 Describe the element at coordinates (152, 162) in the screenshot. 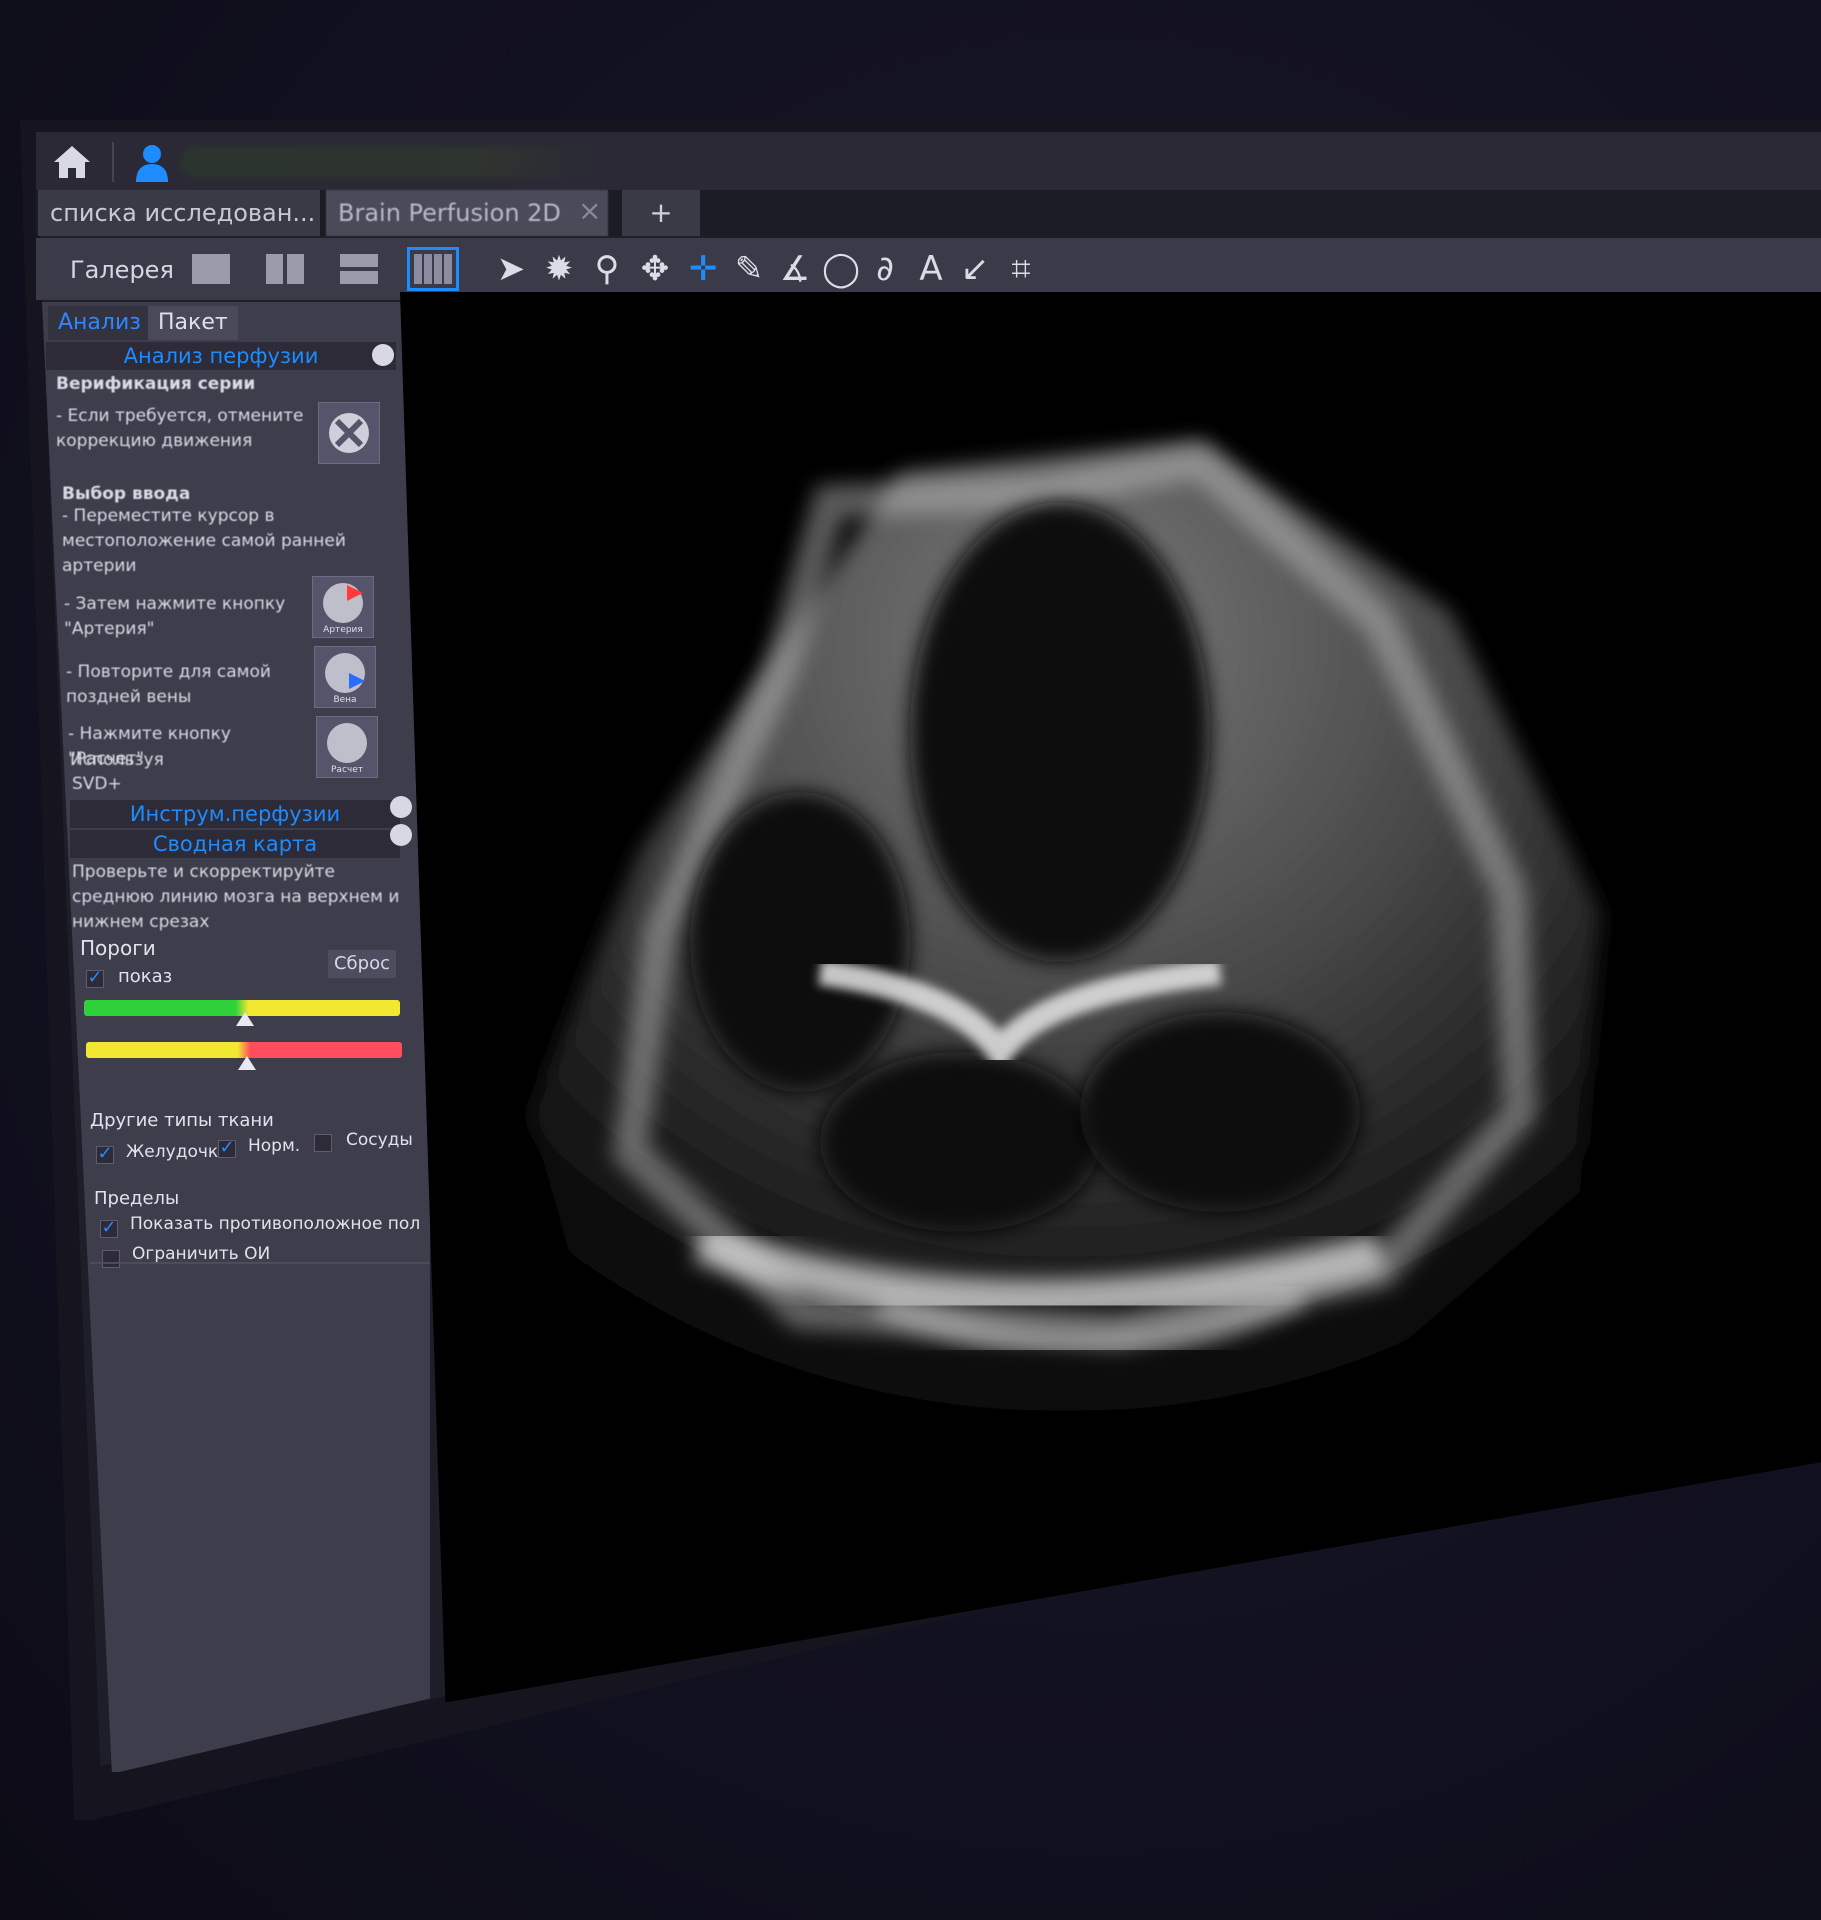

I see `user-icon` at that location.